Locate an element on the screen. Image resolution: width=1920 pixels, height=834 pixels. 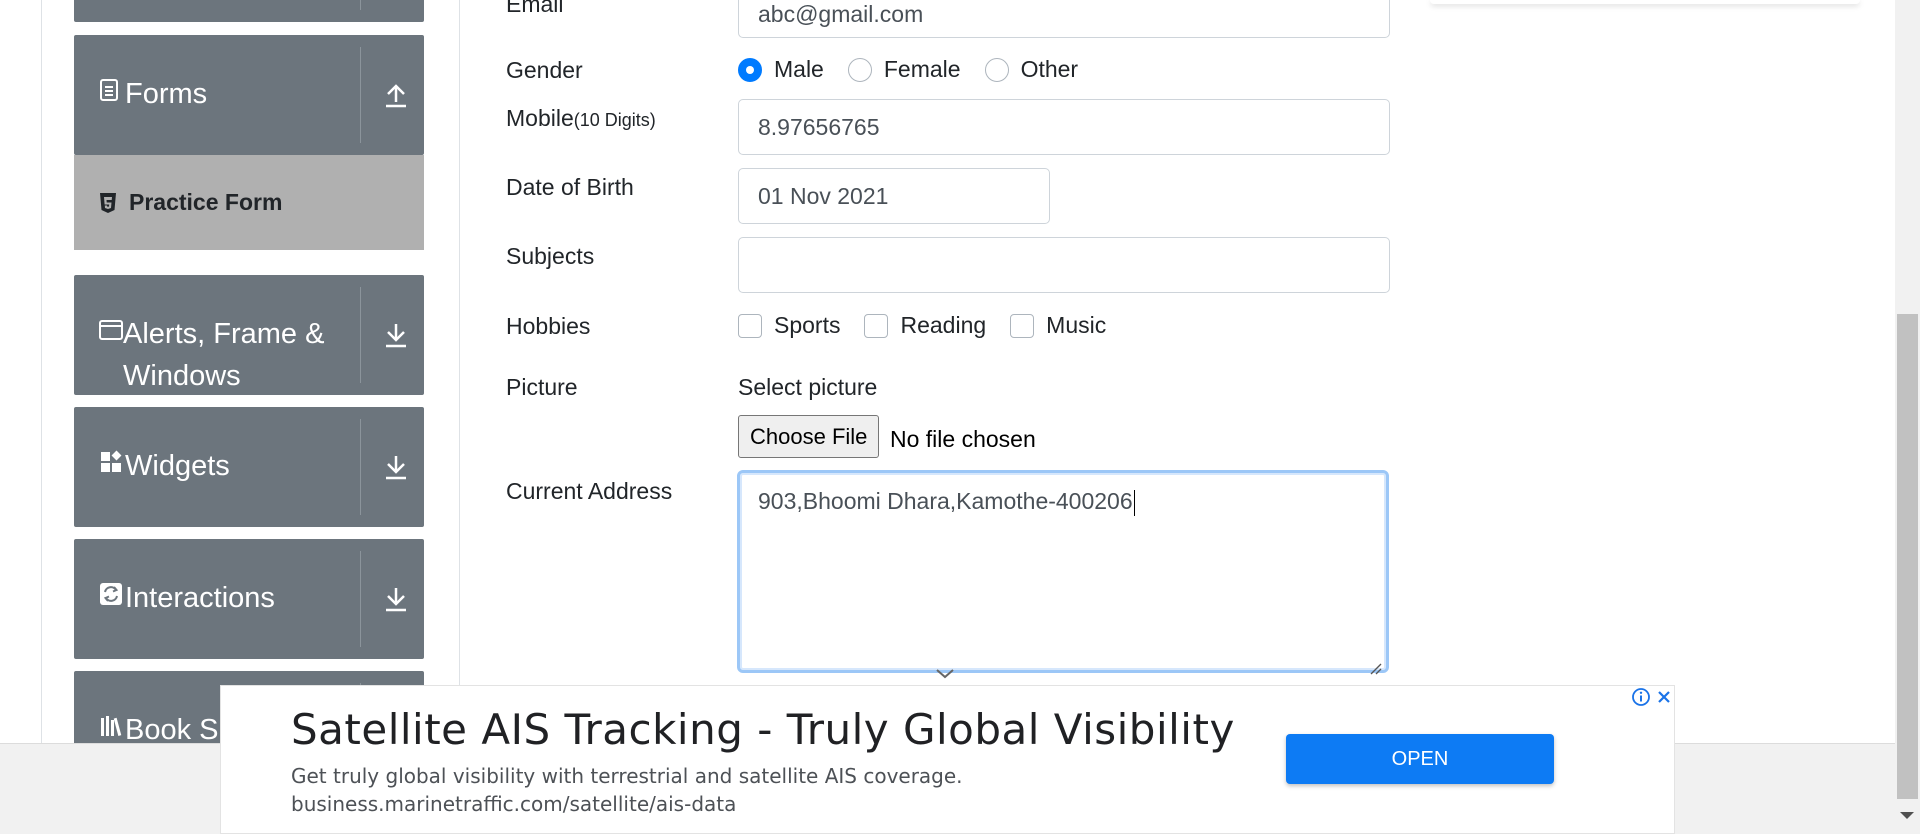
hobby-option-music: Music is located at coordinates (1058, 325).